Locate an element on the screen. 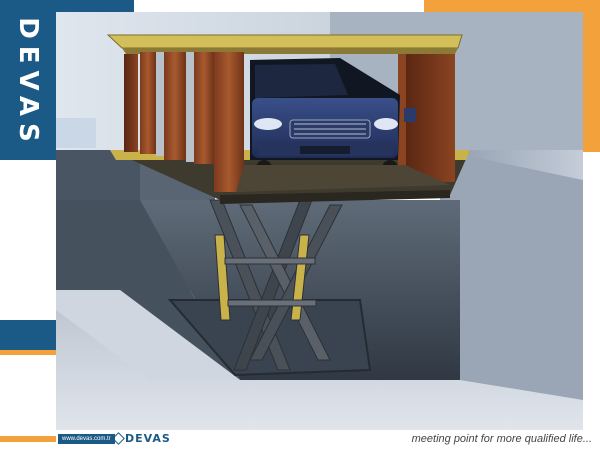 This screenshot has width=600, height=450. brand-name: DEVAS is located at coordinates (28, 83).